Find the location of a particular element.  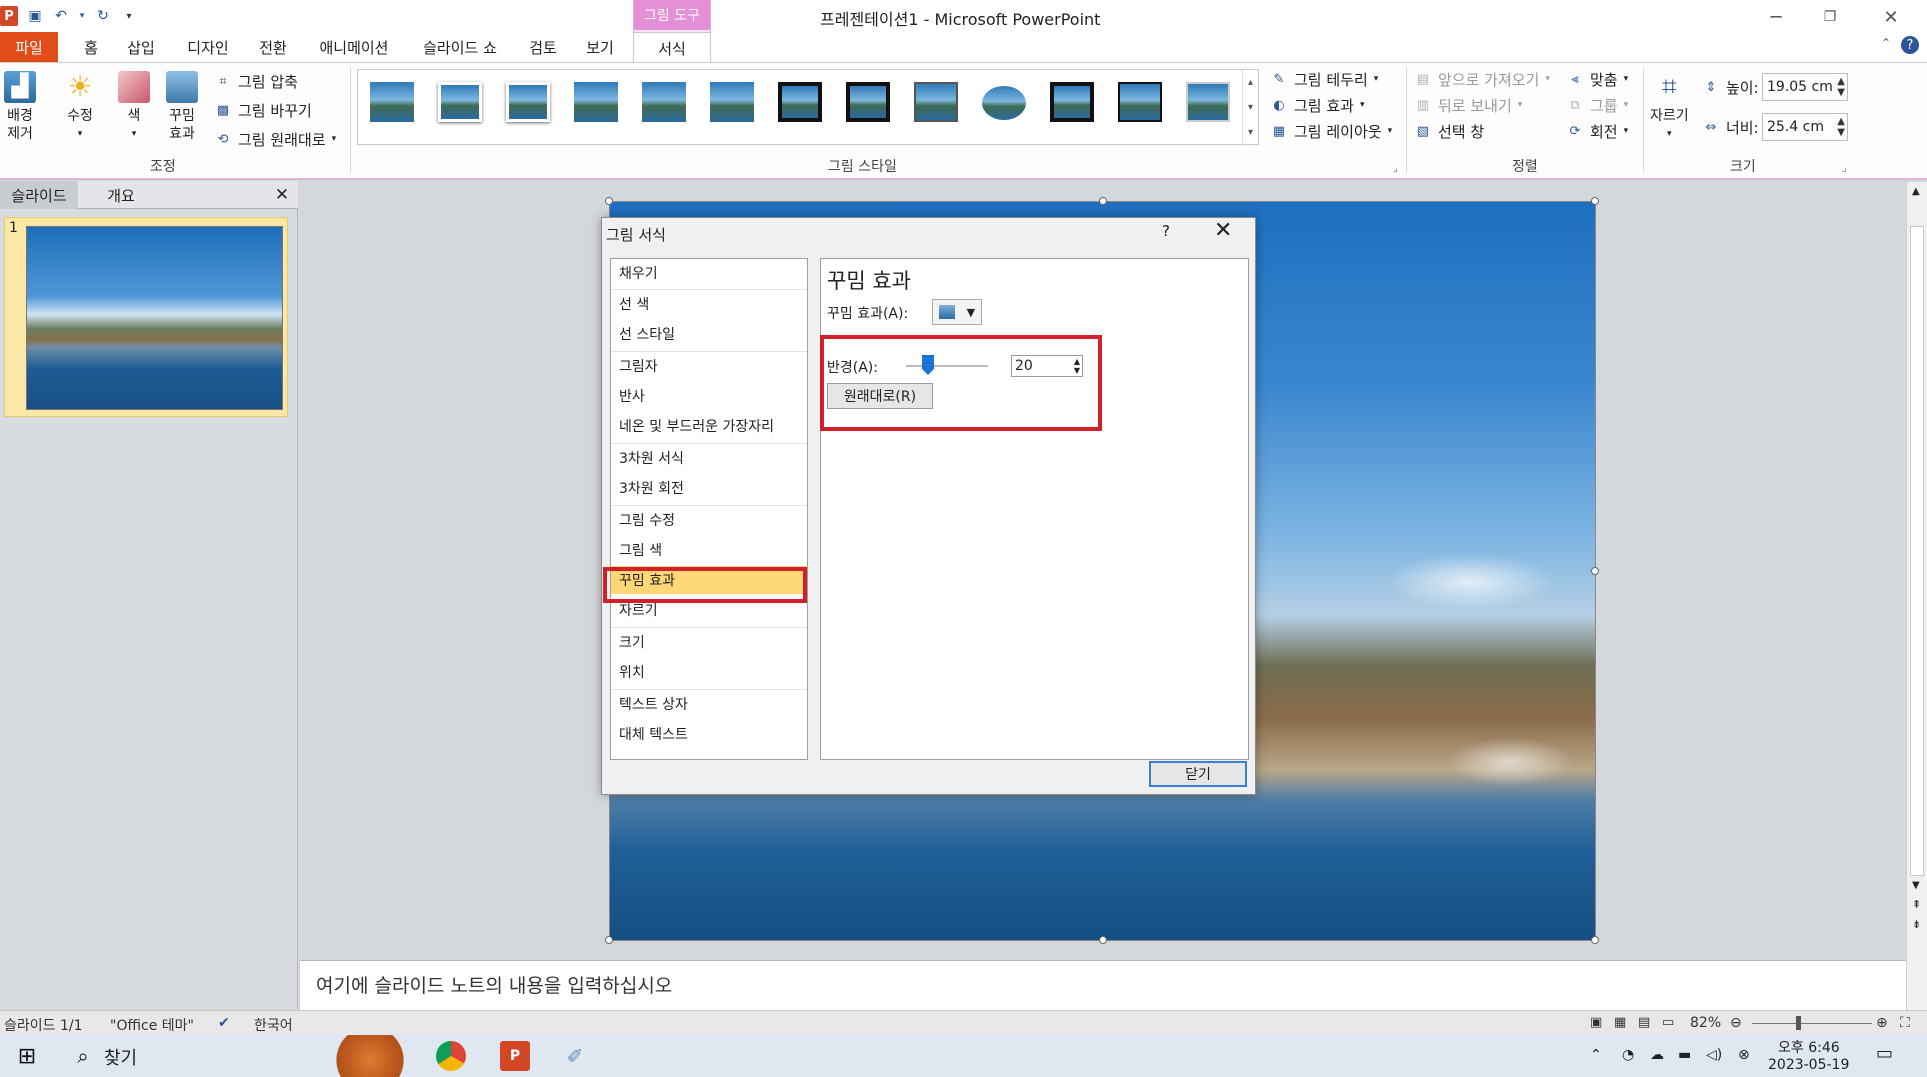

height-input: 19.05 cm ▲ ▼ is located at coordinates (1805, 87).